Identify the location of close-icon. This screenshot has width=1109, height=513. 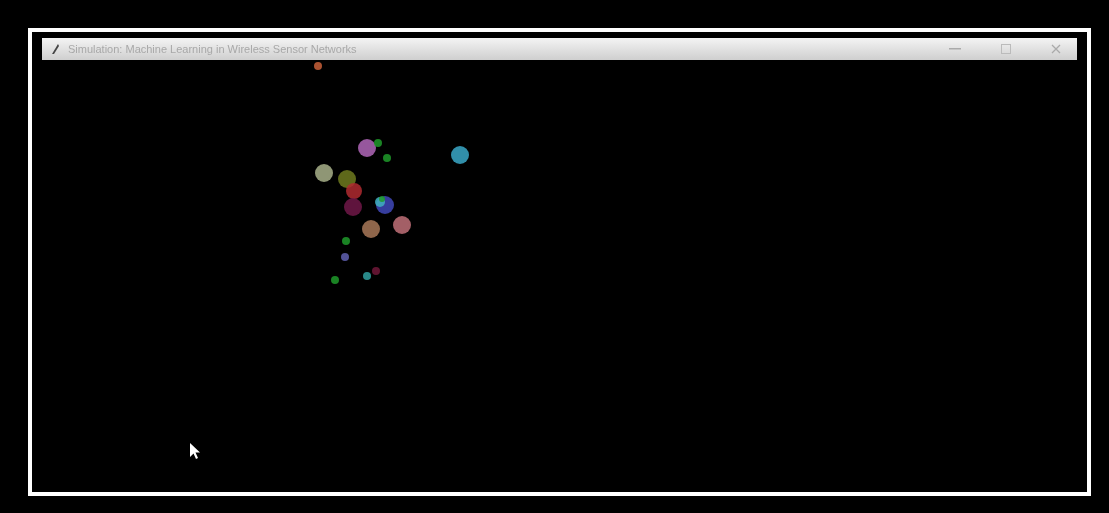
(1056, 49).